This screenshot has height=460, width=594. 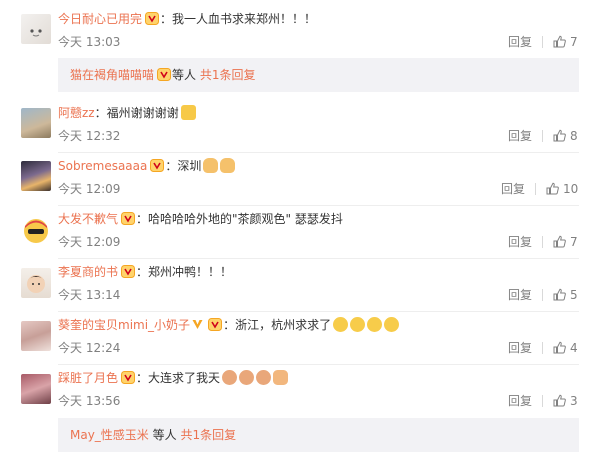 What do you see at coordinates (562, 189) in the screenshot?
I see `like-button: 10` at bounding box center [562, 189].